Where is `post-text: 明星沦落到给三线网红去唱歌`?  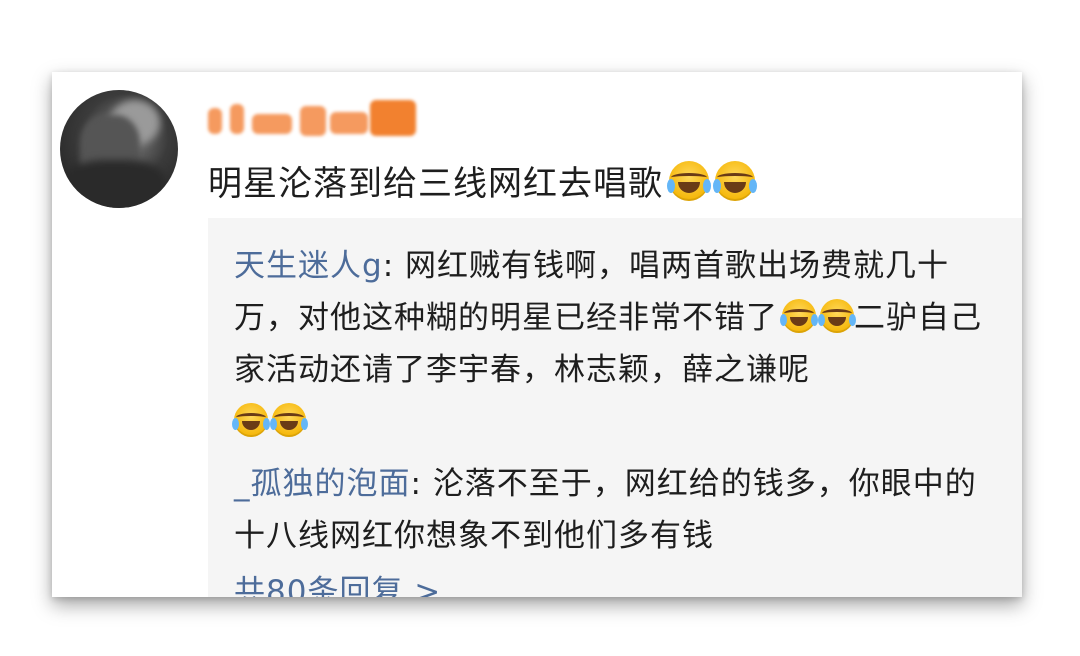
post-text: 明星沦落到给三线网红去唱歌 is located at coordinates (482, 180).